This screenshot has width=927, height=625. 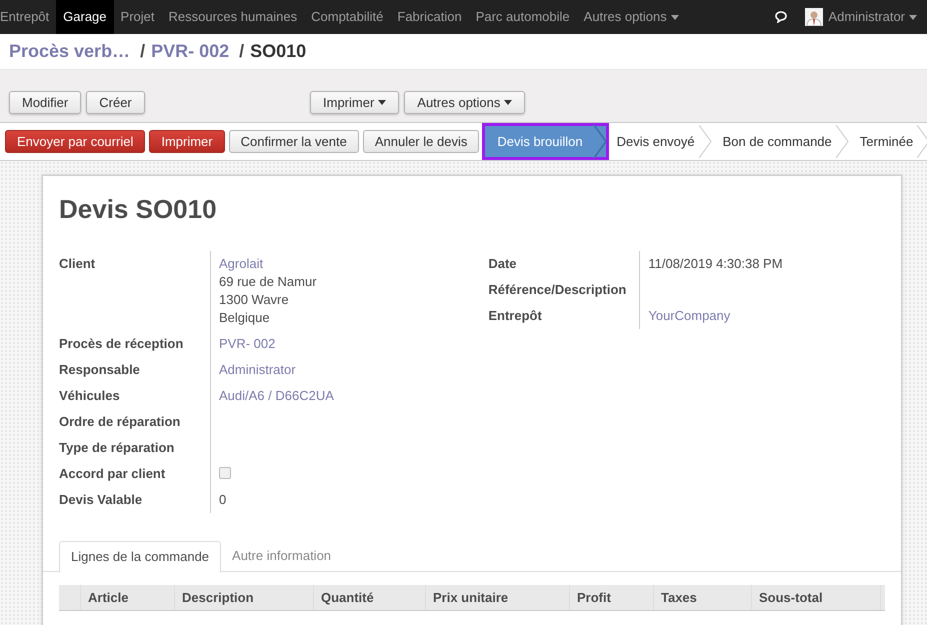 What do you see at coordinates (257, 370) in the screenshot?
I see `field-link: Administrator` at bounding box center [257, 370].